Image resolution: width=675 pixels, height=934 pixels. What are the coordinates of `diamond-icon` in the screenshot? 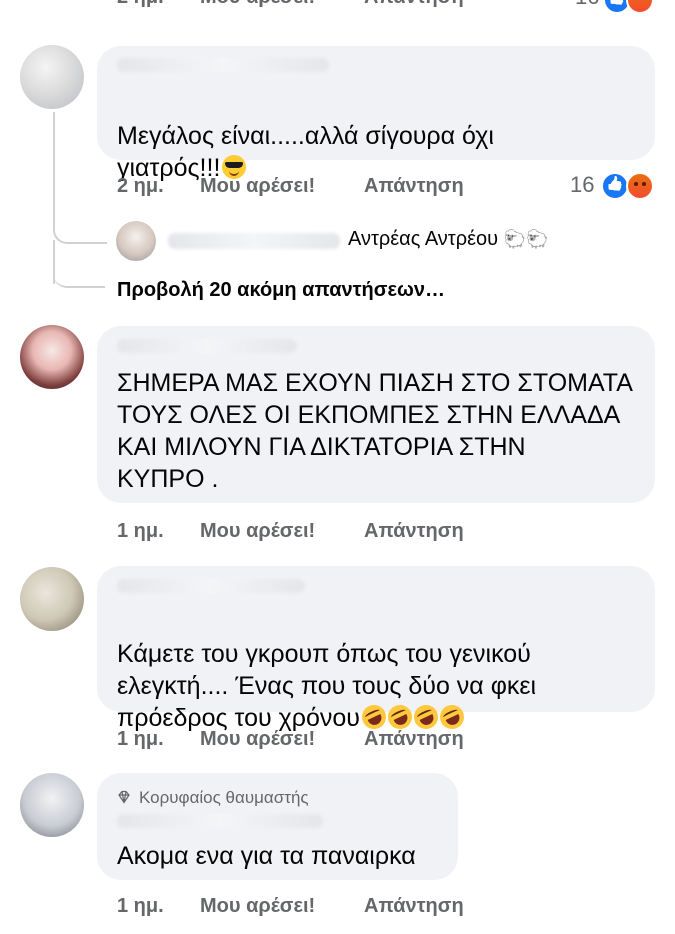 It's located at (124, 797).